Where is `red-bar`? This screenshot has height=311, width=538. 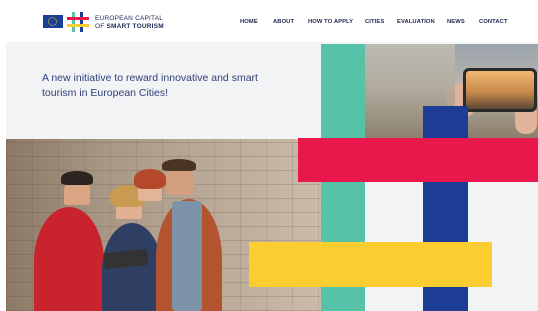
red-bar is located at coordinates (418, 160).